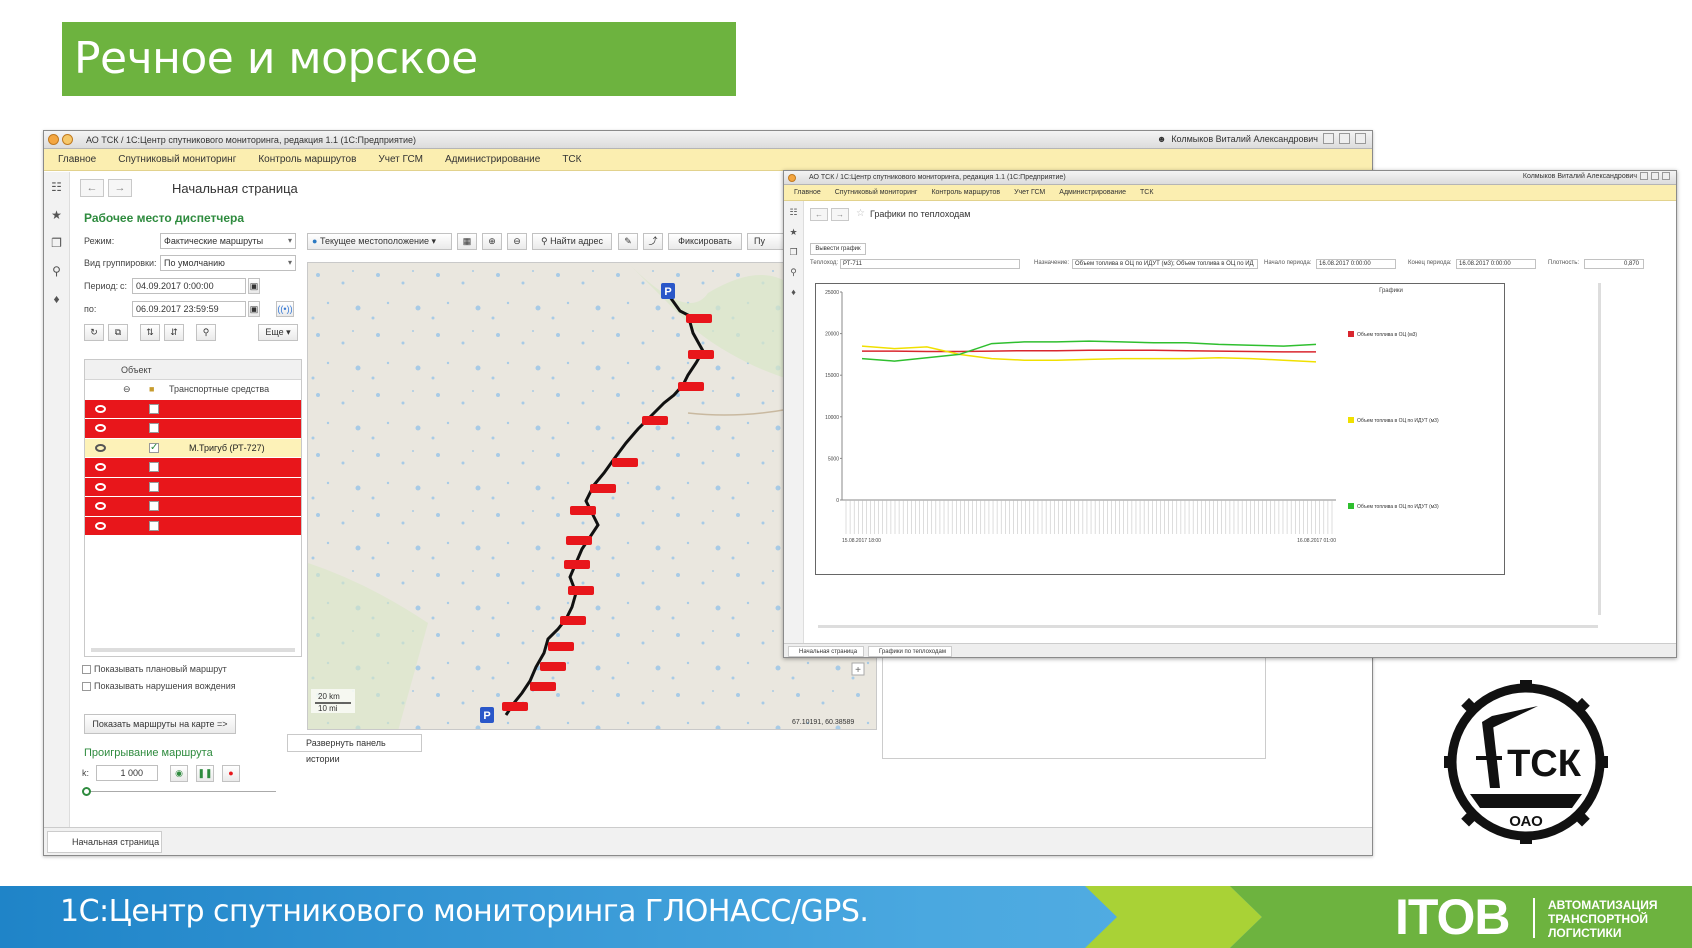 Image resolution: width=1692 pixels, height=948 pixels. Describe the element at coordinates (189, 286) in the screenshot. I see `period-from-input: 04.09.2017 0:00:00` at that location.